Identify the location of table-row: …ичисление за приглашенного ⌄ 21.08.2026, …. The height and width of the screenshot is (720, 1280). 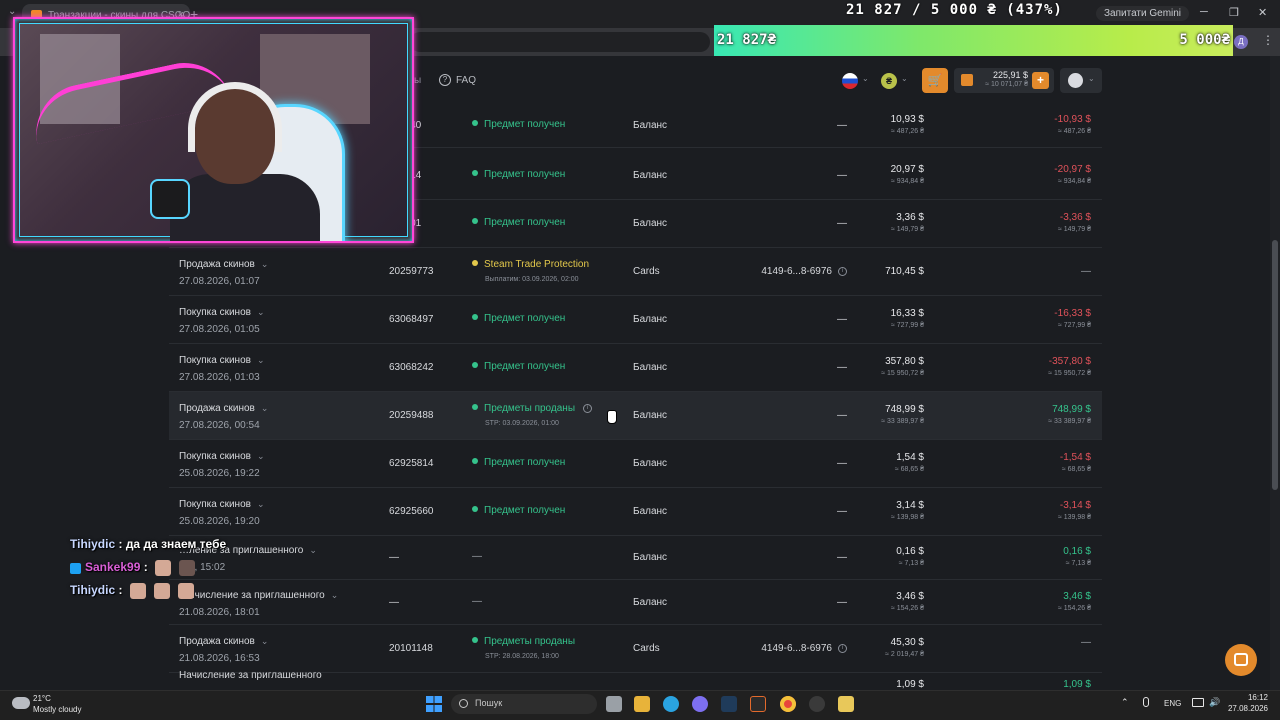
(635, 602).